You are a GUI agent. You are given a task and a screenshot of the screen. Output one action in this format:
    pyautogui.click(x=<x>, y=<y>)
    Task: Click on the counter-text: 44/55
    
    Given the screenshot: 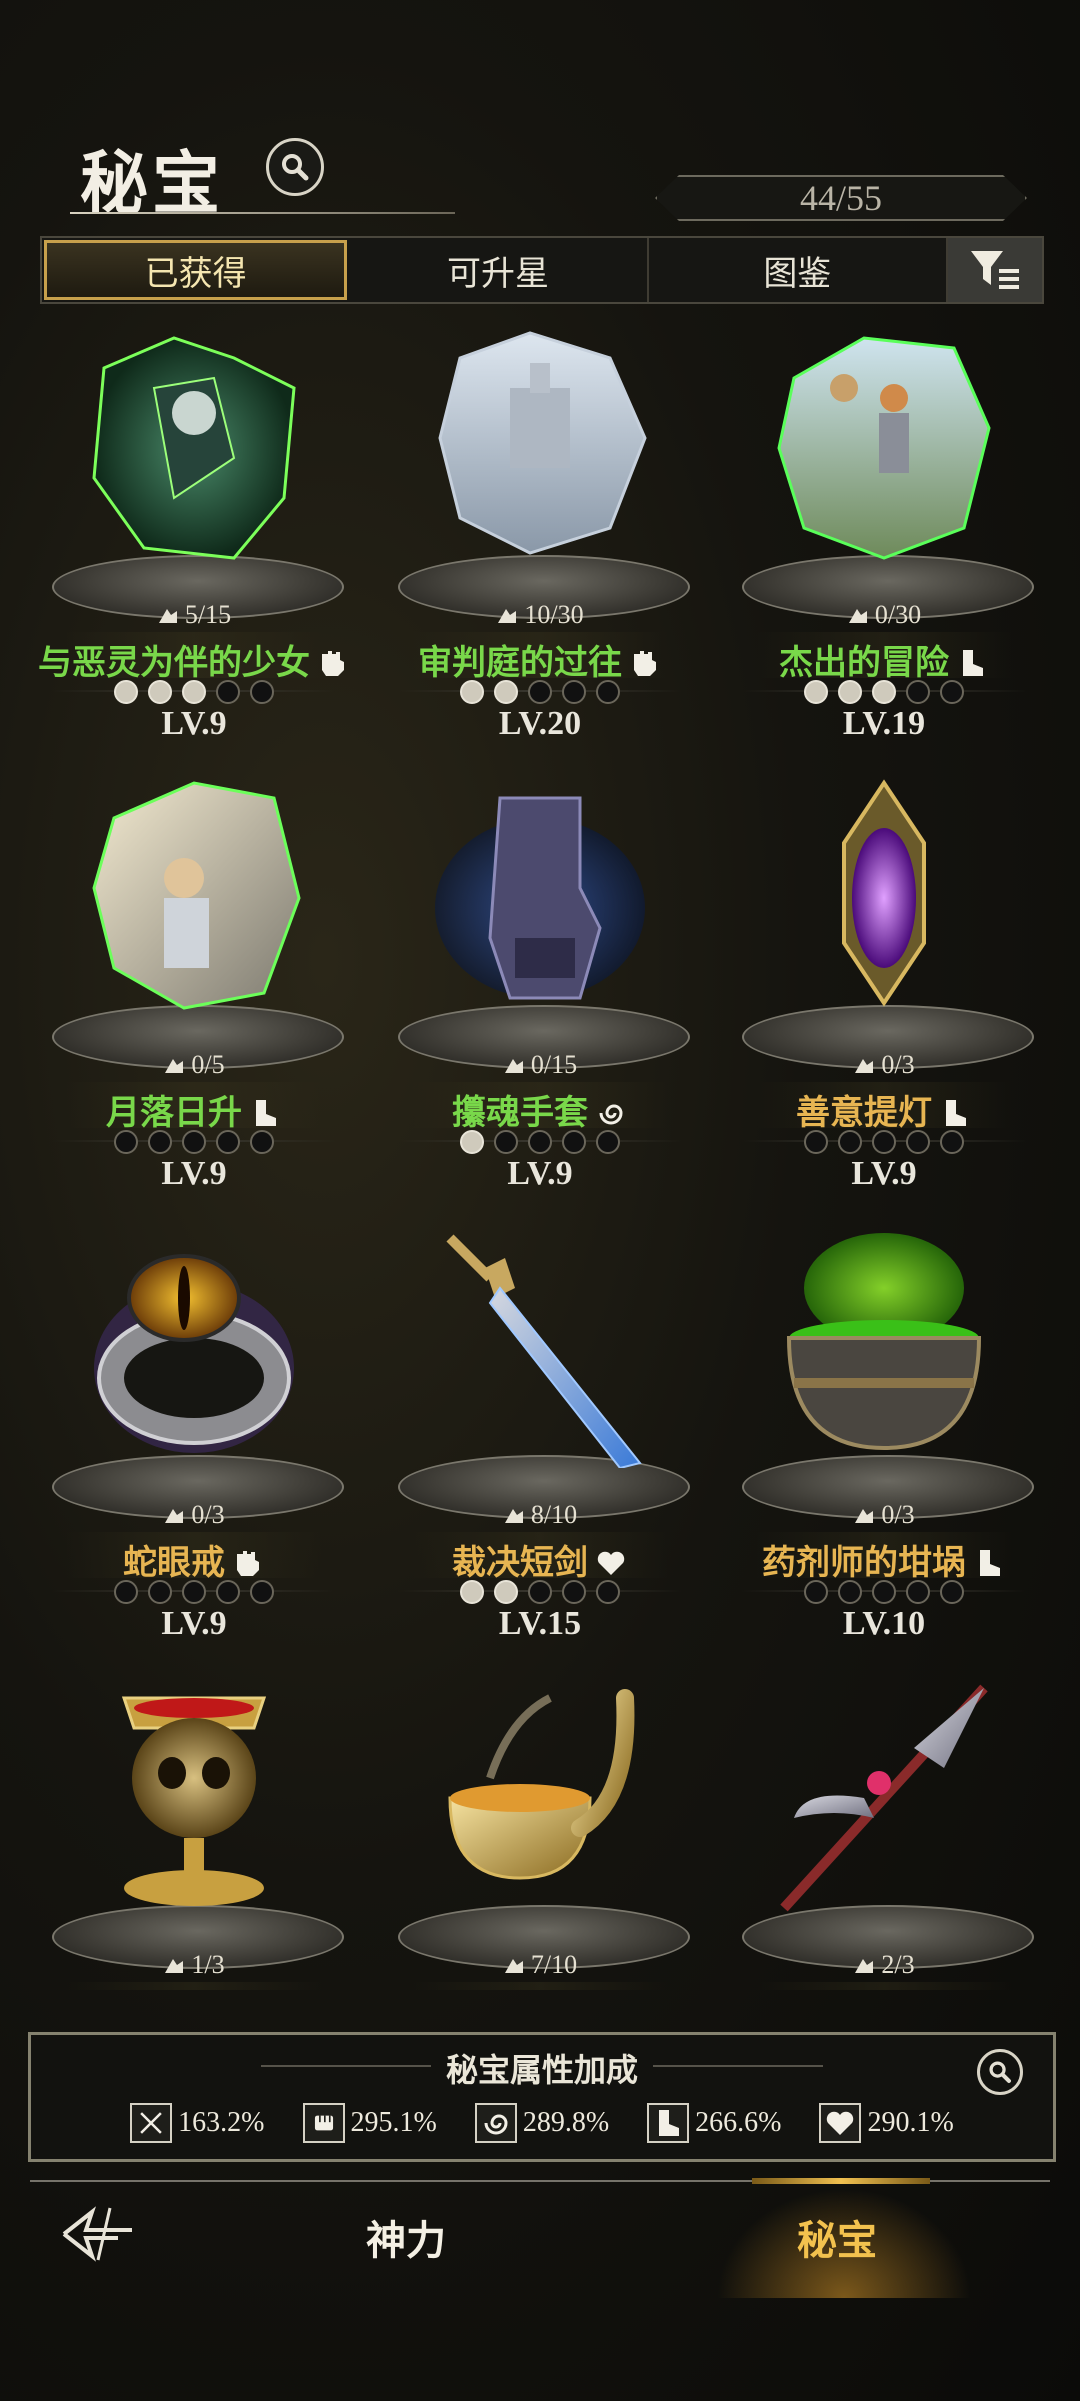 What is the action you would take?
    pyautogui.click(x=840, y=198)
    